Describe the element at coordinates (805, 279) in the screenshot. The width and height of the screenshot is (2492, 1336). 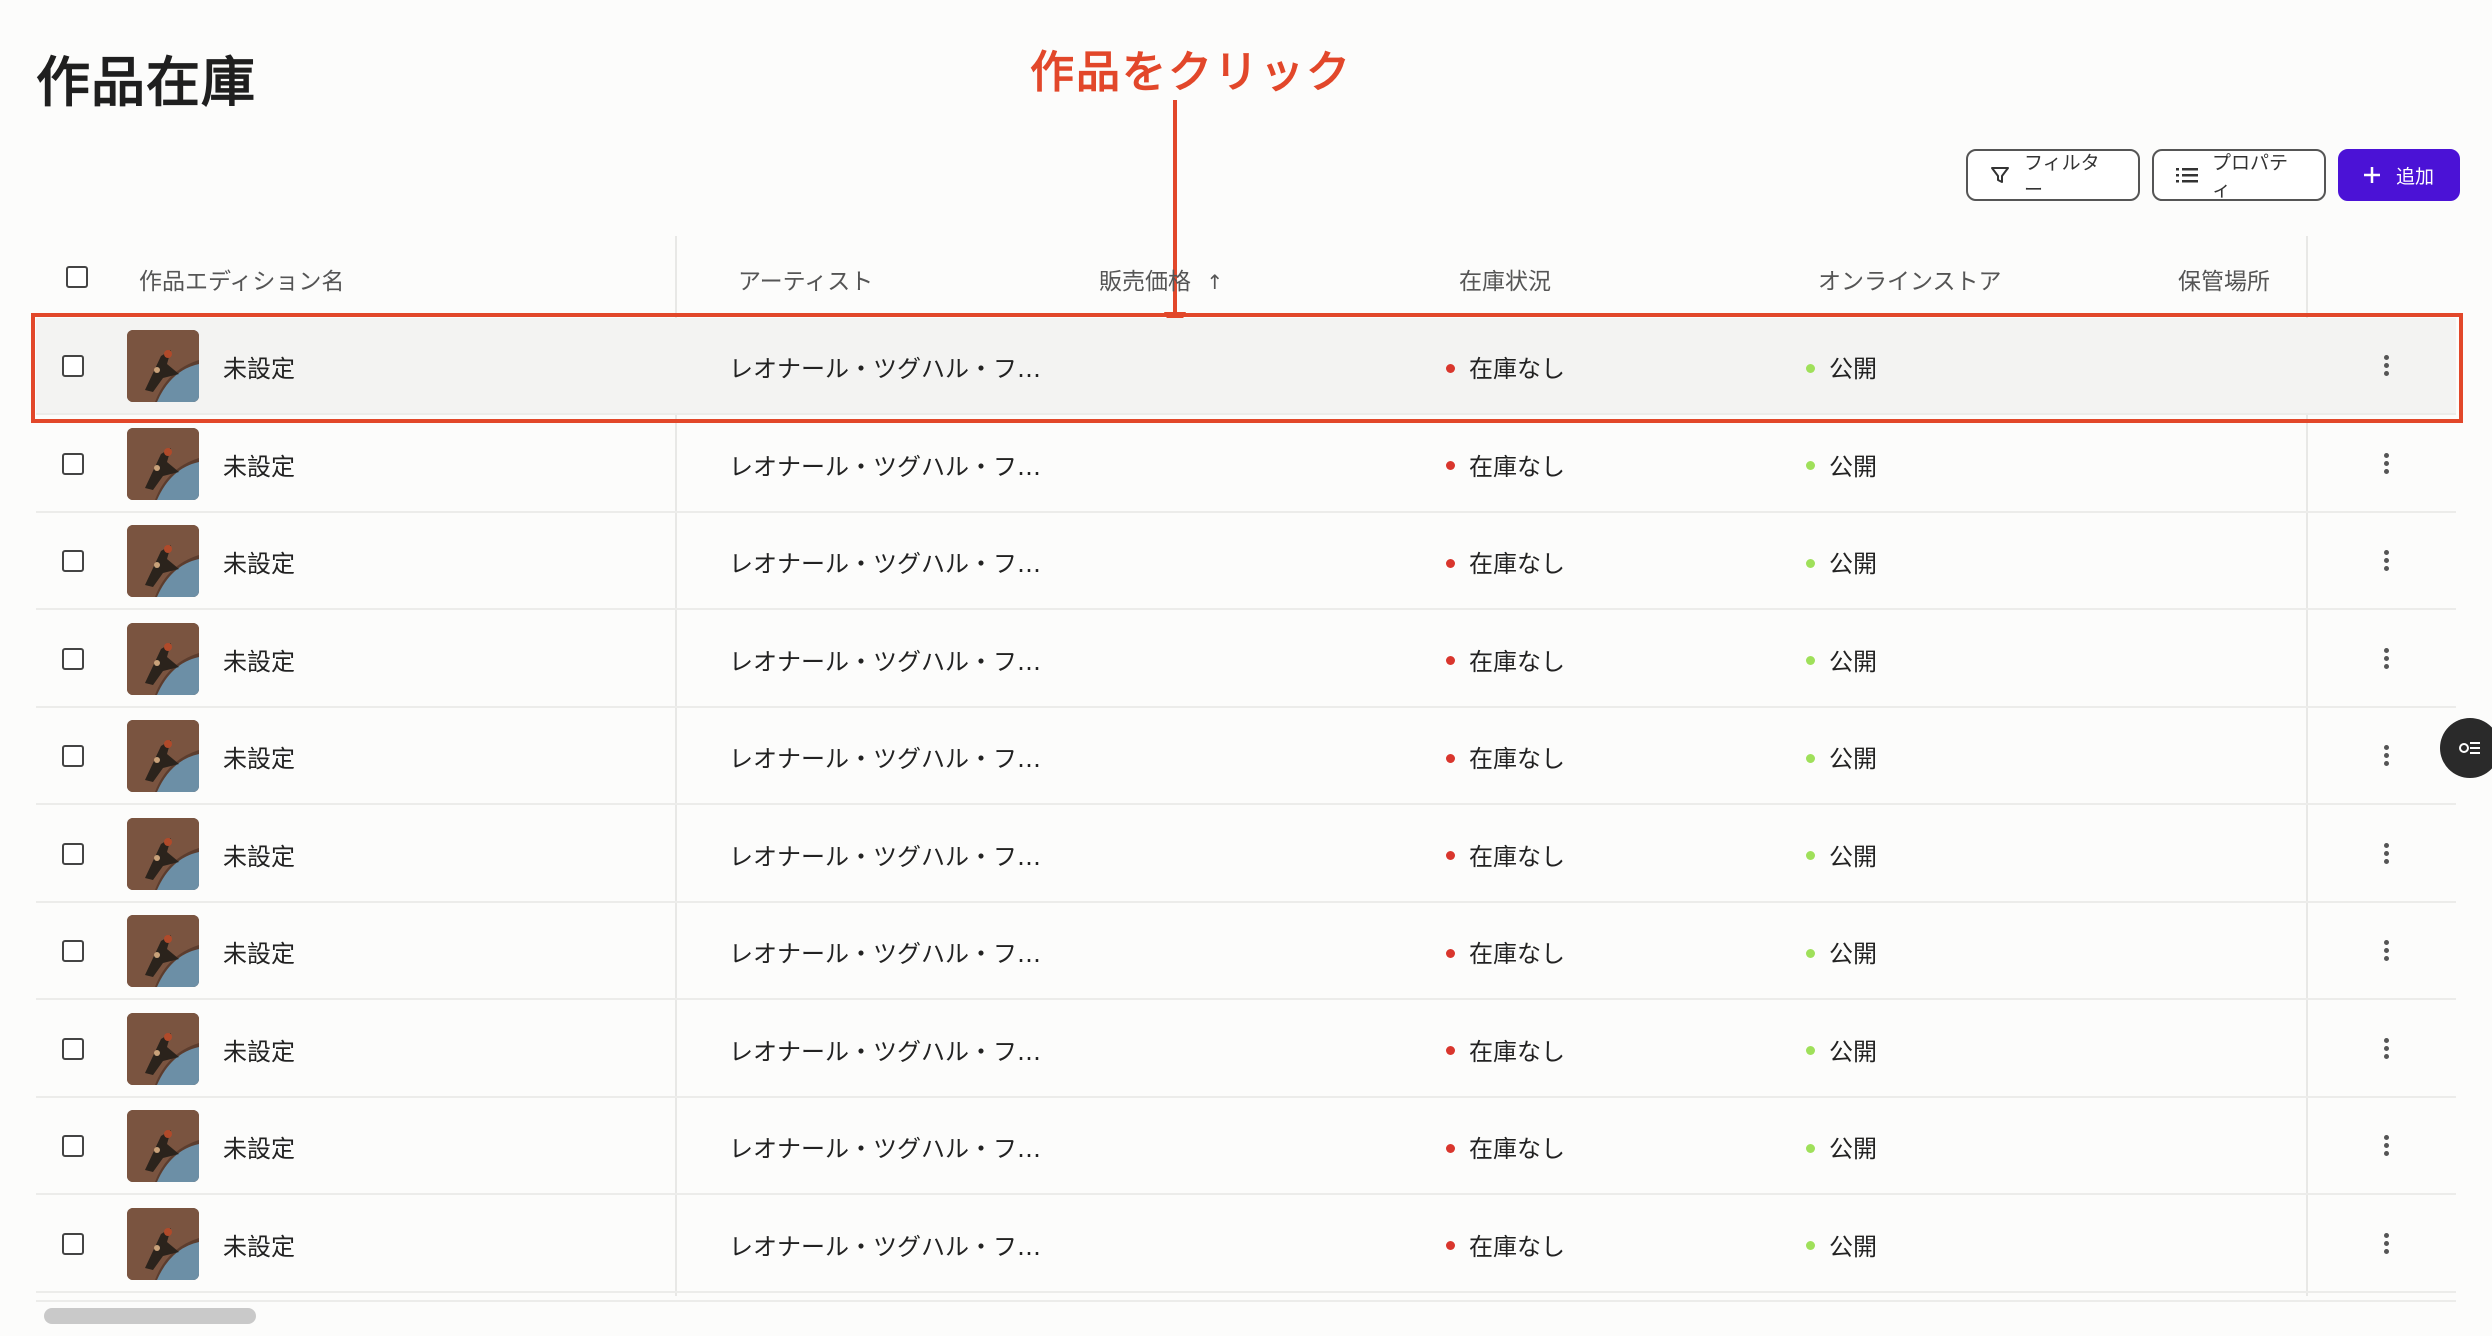
I see `column-header-artist: アーティスト` at that location.